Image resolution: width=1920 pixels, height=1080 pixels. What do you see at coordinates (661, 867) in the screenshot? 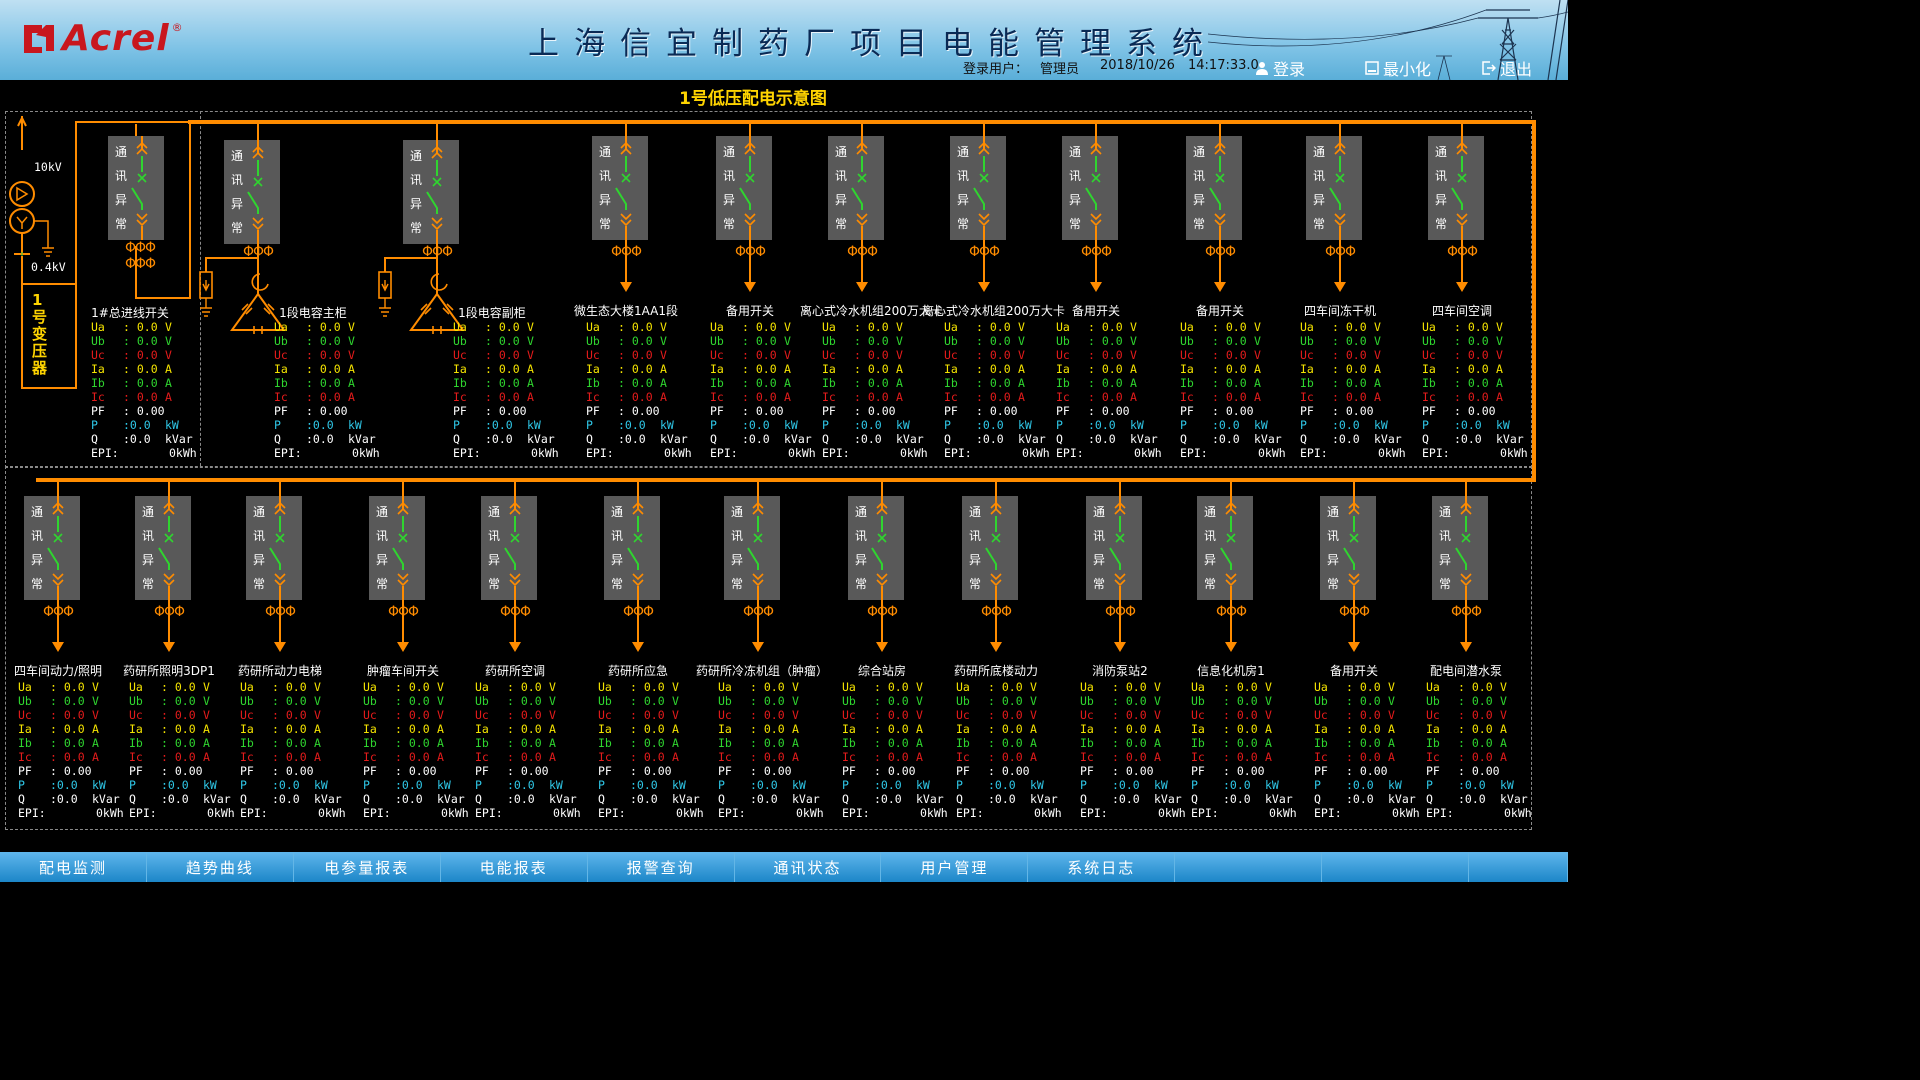
I see `nav-tab: 报警查询` at bounding box center [661, 867].